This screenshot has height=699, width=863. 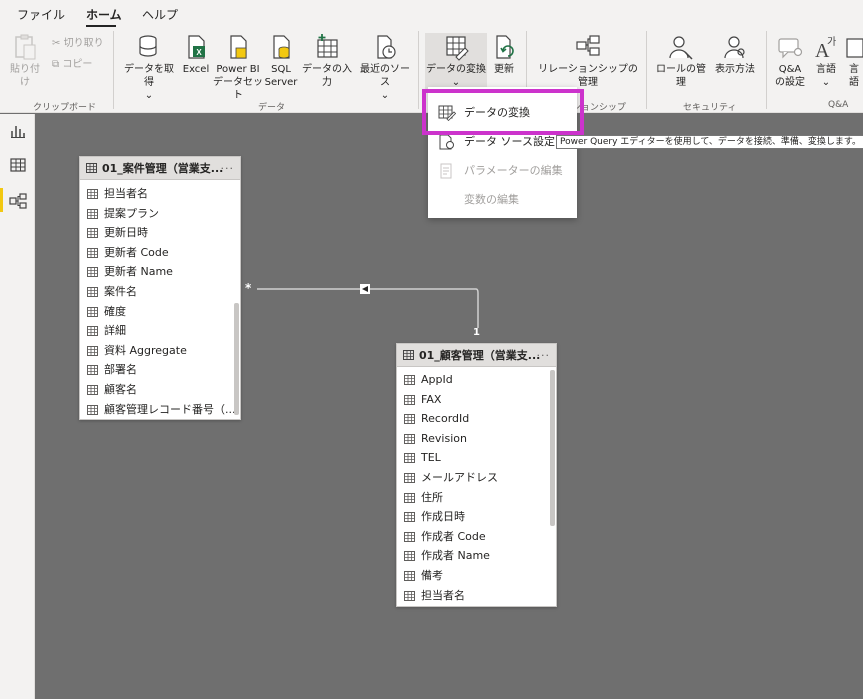 I want to click on field-name: 顧客名, so click(x=120, y=389).